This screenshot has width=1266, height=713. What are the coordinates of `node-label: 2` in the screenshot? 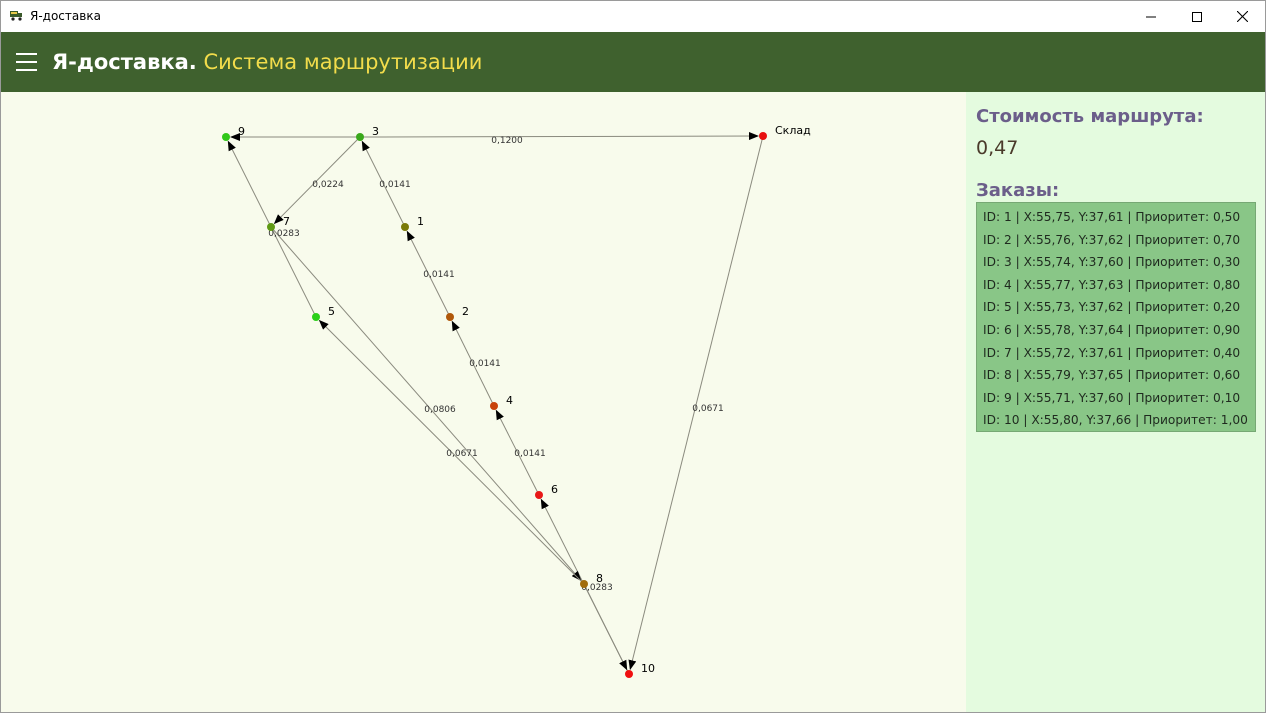 It's located at (465, 311).